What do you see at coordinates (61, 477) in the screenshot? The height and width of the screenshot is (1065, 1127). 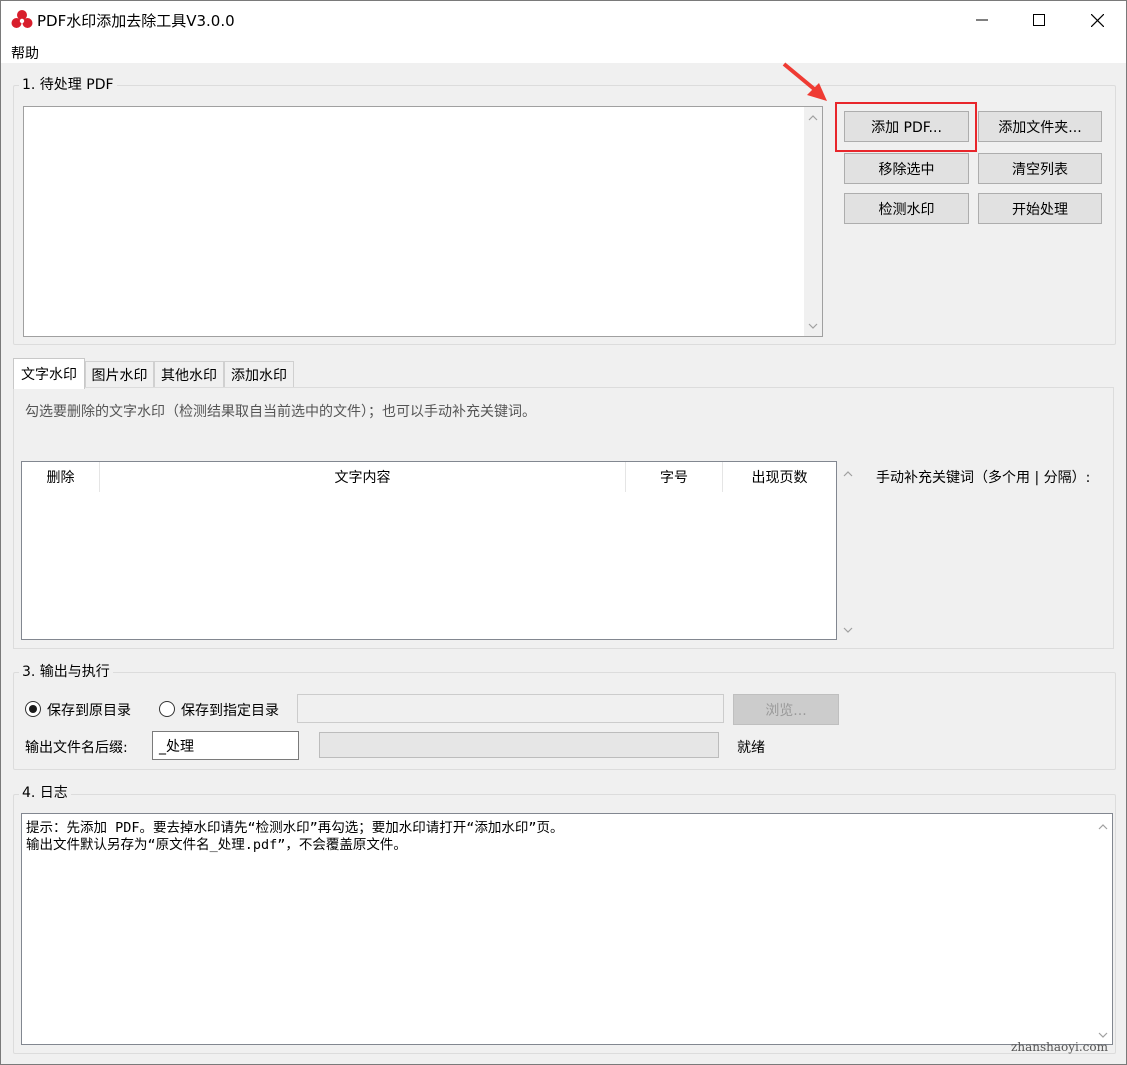 I see `col-delete: 删除` at bounding box center [61, 477].